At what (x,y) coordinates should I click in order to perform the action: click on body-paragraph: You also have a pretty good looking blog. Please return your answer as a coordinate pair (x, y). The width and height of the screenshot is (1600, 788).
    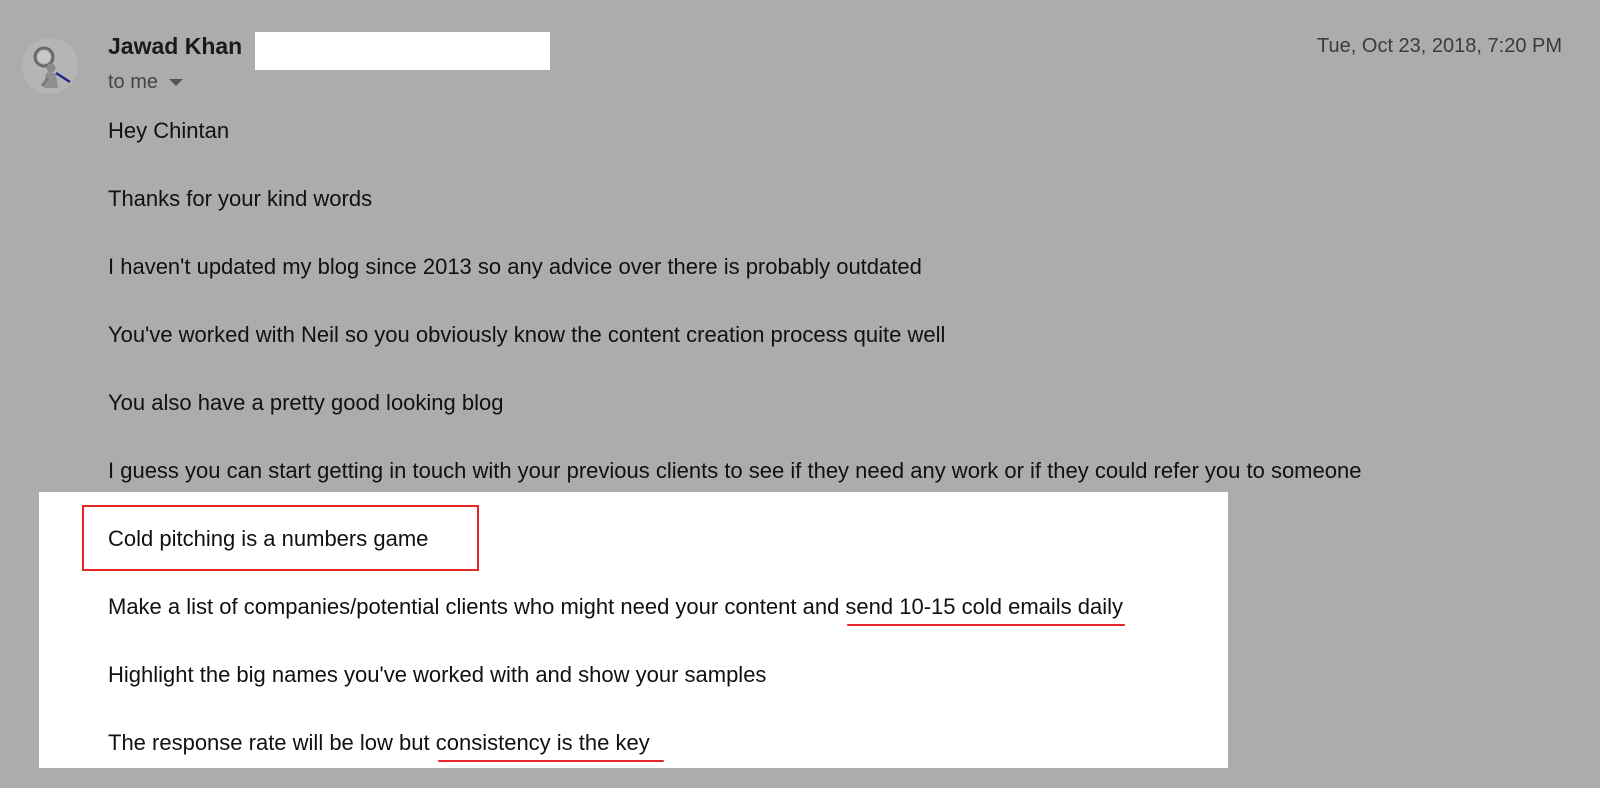
    Looking at the image, I should click on (306, 402).